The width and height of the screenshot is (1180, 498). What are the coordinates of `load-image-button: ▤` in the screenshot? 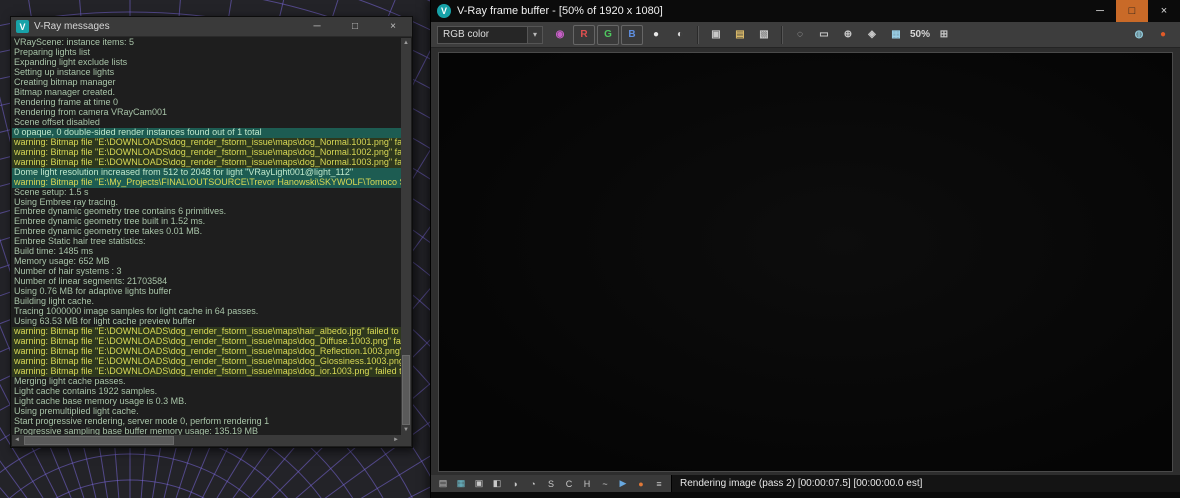 It's located at (740, 35).